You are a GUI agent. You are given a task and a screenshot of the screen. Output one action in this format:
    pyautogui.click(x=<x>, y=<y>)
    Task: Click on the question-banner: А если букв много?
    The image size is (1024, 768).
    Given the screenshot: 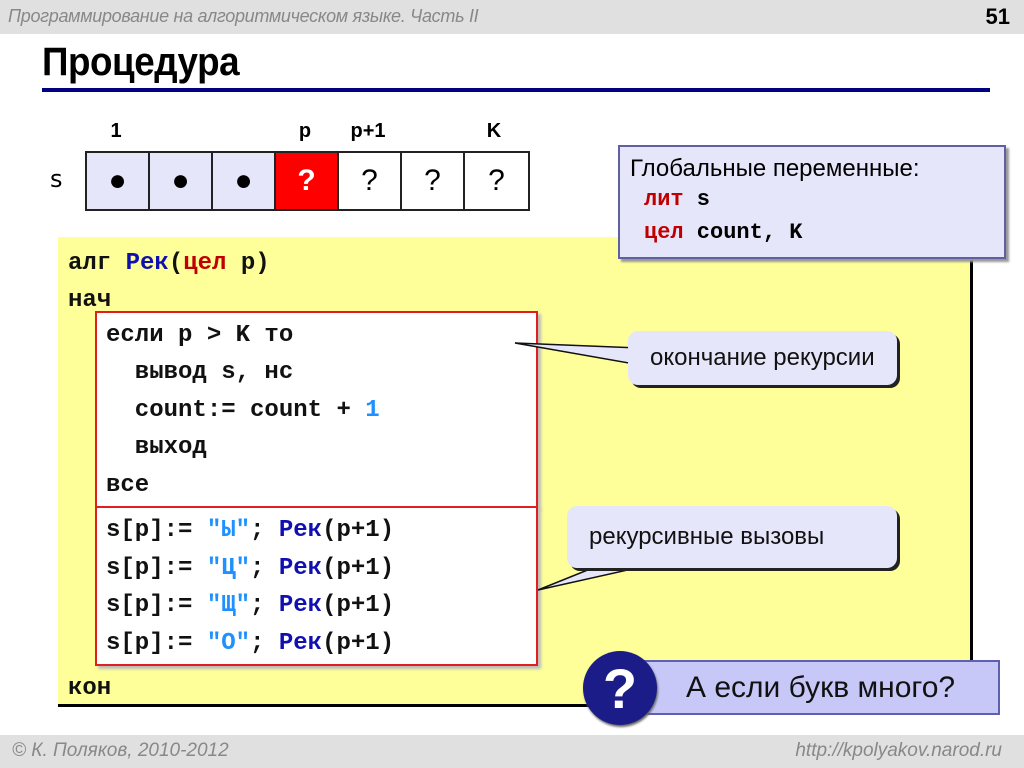 What is the action you would take?
    pyautogui.click(x=820, y=687)
    